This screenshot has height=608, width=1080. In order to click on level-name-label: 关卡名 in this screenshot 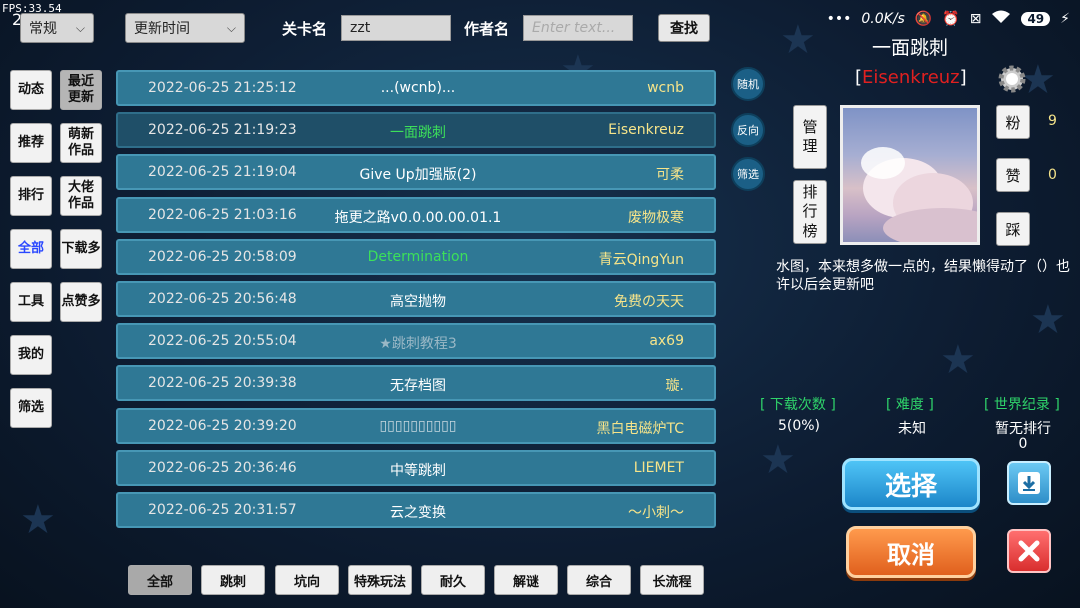, I will do `click(305, 29)`.